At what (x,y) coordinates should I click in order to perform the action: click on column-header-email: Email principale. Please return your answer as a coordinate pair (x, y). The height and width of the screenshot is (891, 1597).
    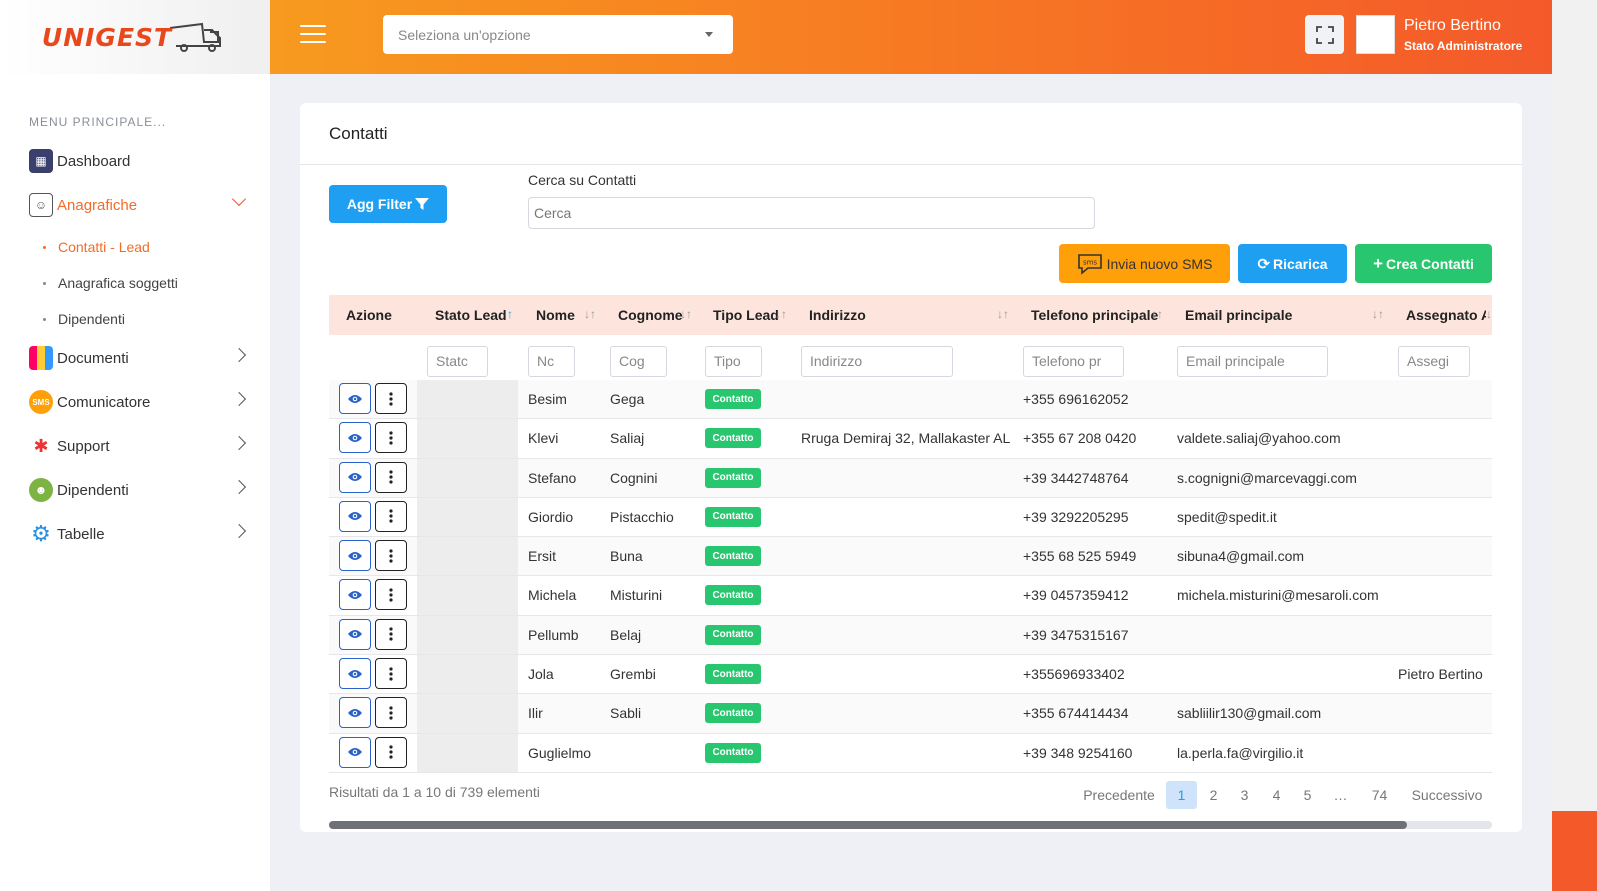
    Looking at the image, I should click on (1238, 315).